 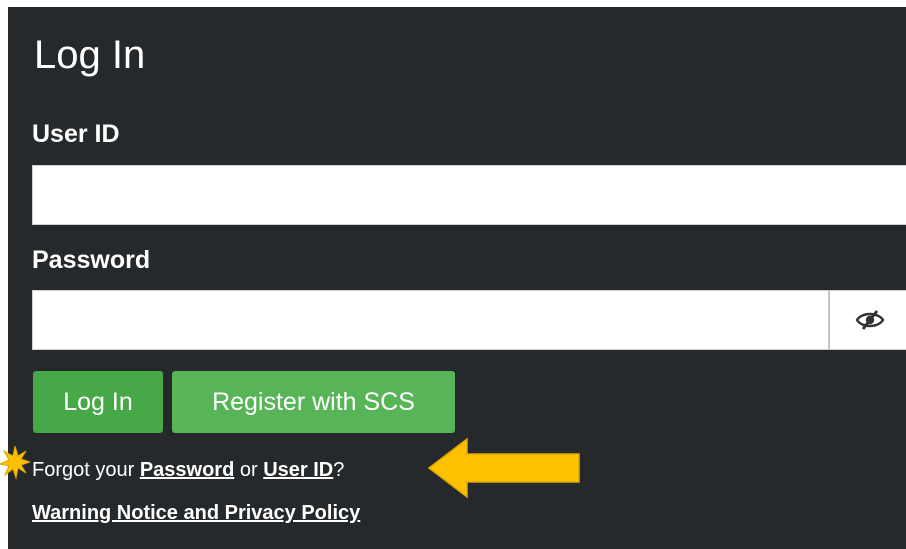 What do you see at coordinates (249, 470) in the screenshot?
I see `forgot-or: or` at bounding box center [249, 470].